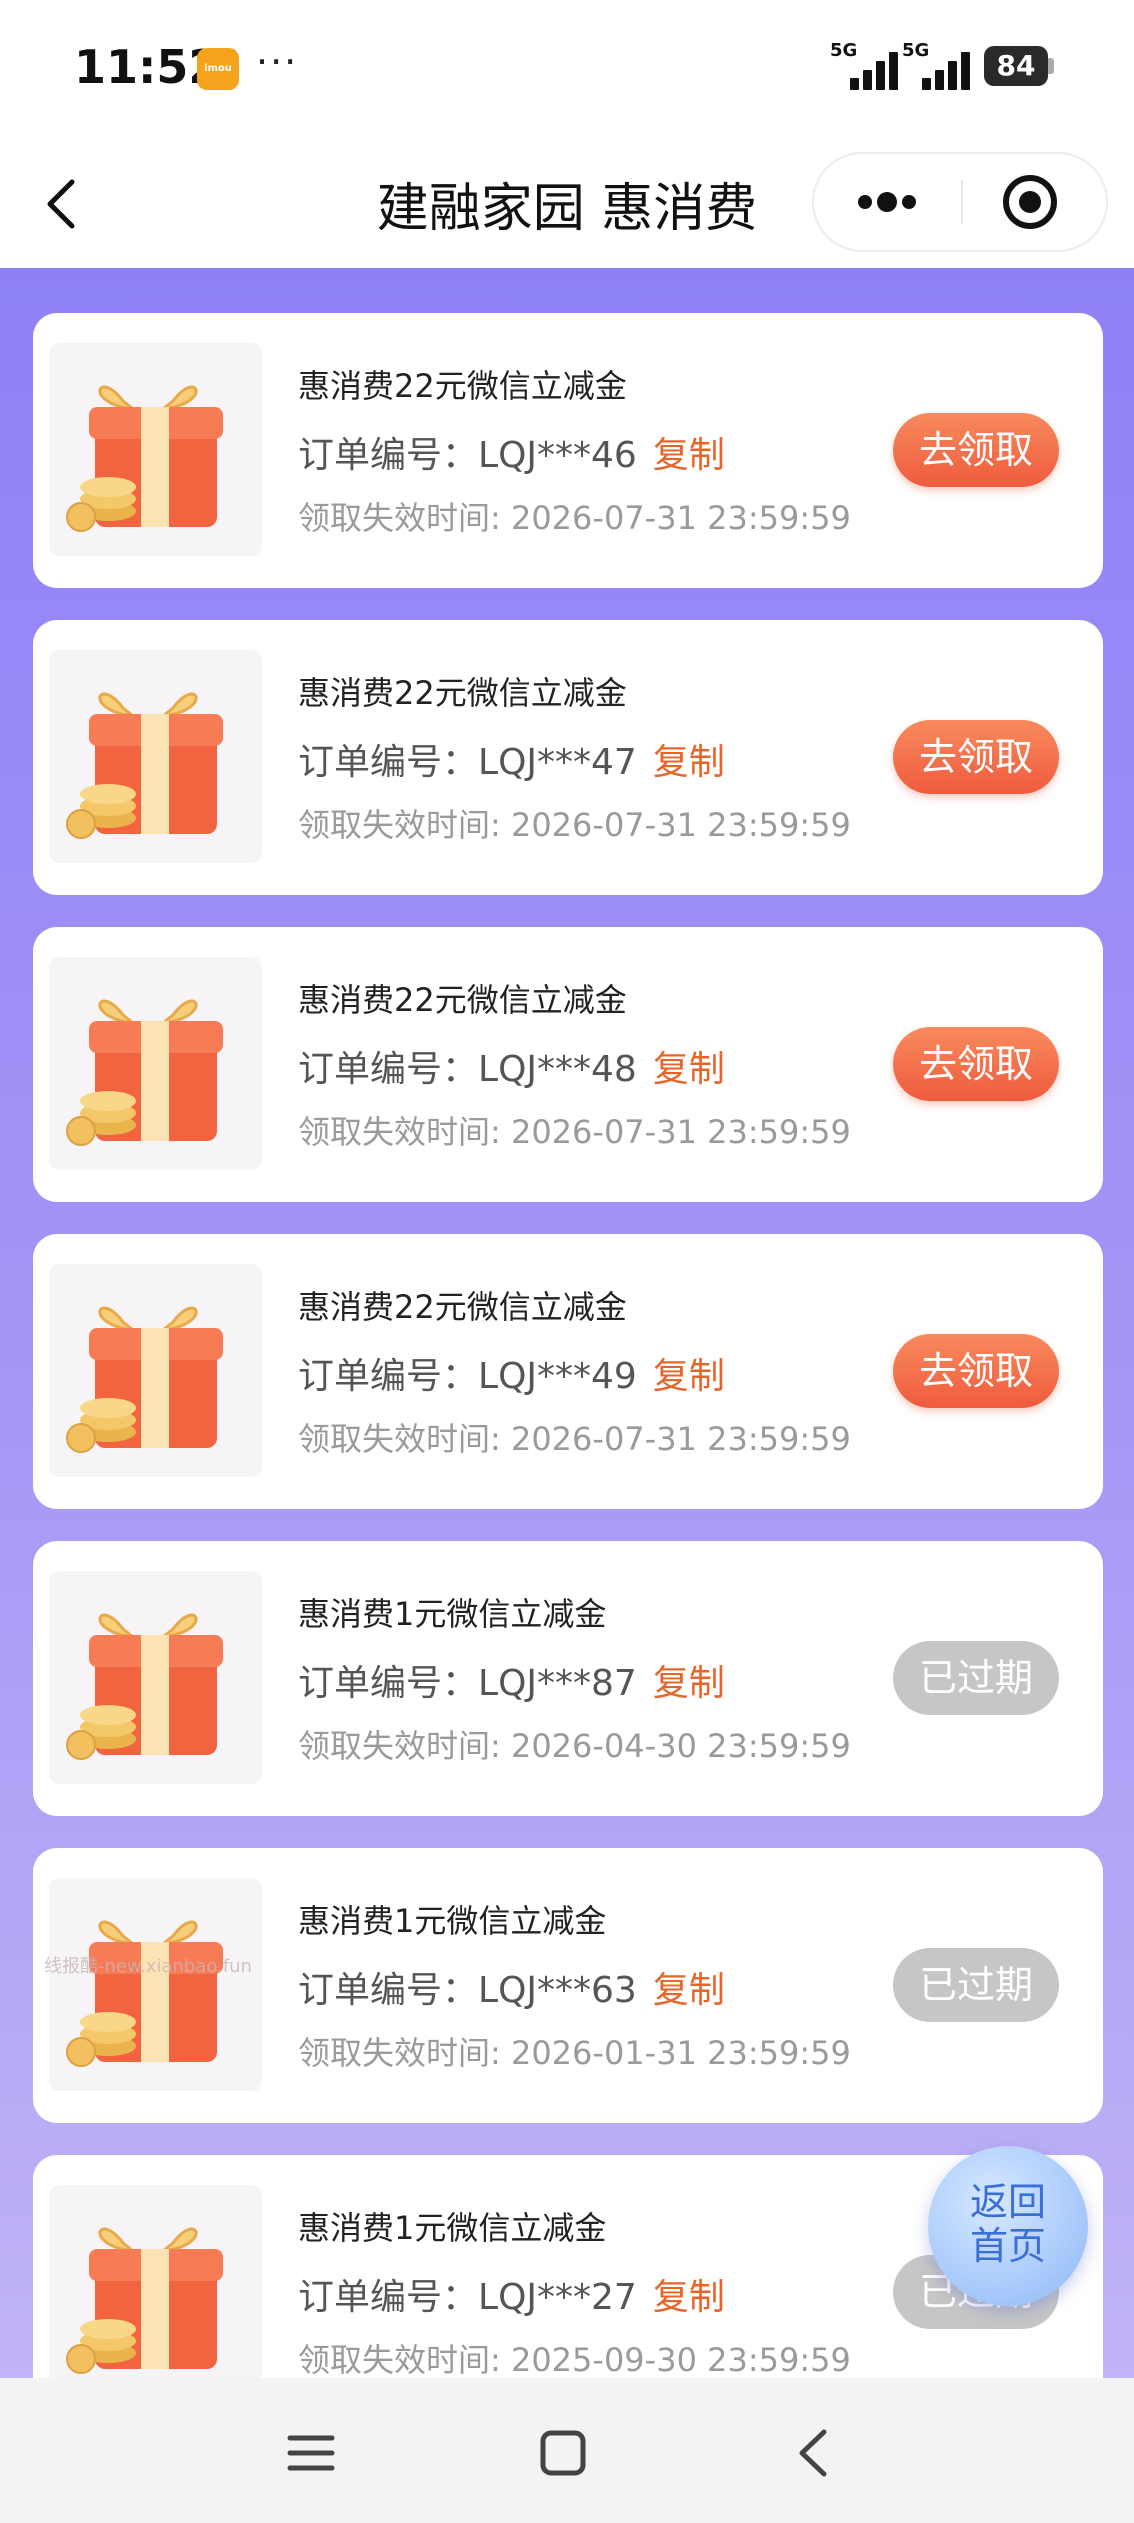 This screenshot has width=1134, height=2523. I want to click on order-value: LQJ***27, so click(557, 2297).